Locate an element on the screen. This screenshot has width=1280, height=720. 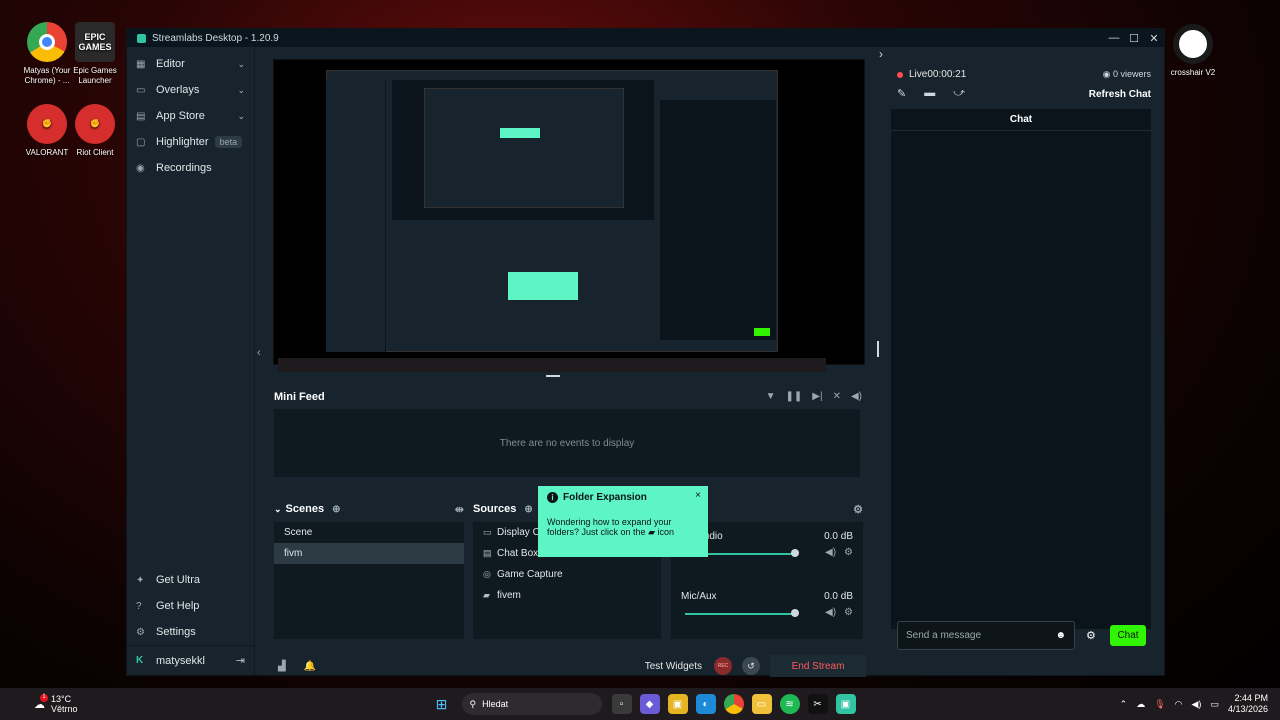
viewer-count: 0 viewers is located at coordinates (1131, 74).